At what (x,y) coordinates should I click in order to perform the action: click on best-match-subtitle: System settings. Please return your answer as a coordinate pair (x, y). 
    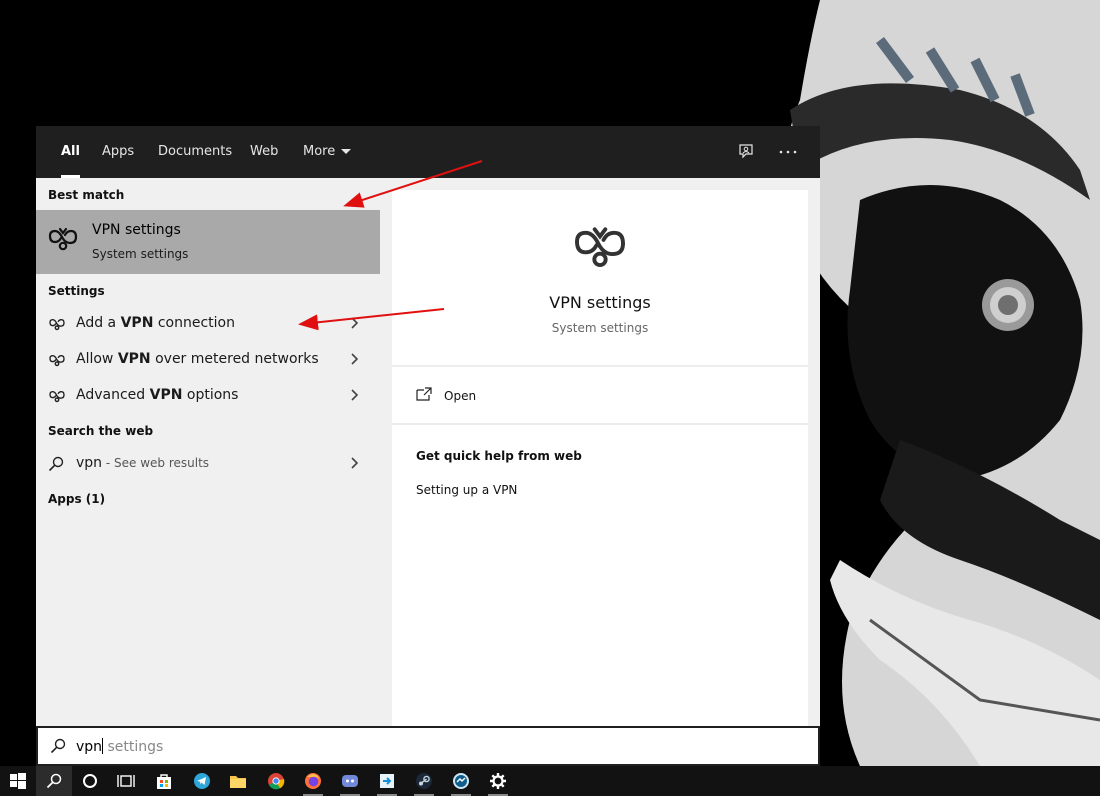
    Looking at the image, I should click on (140, 254).